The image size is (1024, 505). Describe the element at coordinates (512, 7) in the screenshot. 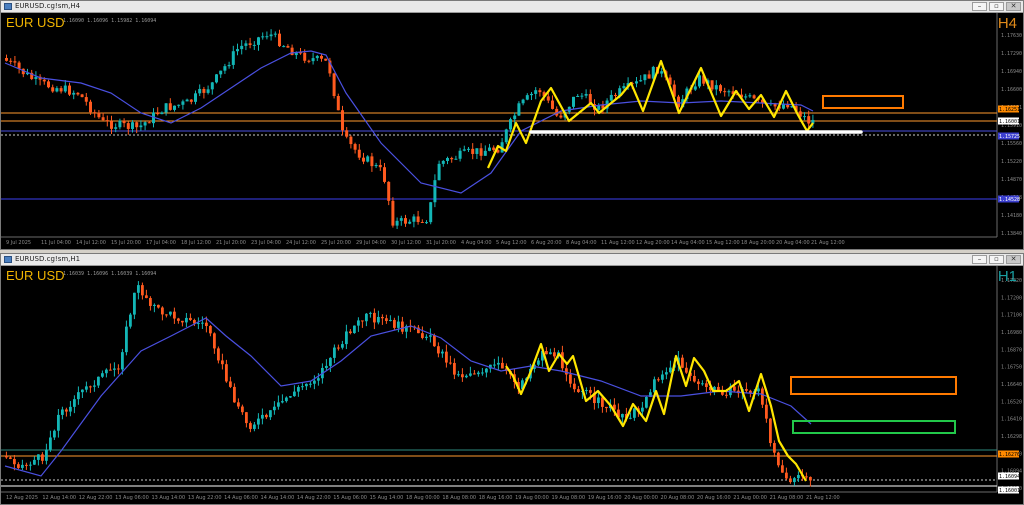

I see `window-titlebar: EURUSD.cg!sm,H4 – ▫ ✕` at that location.